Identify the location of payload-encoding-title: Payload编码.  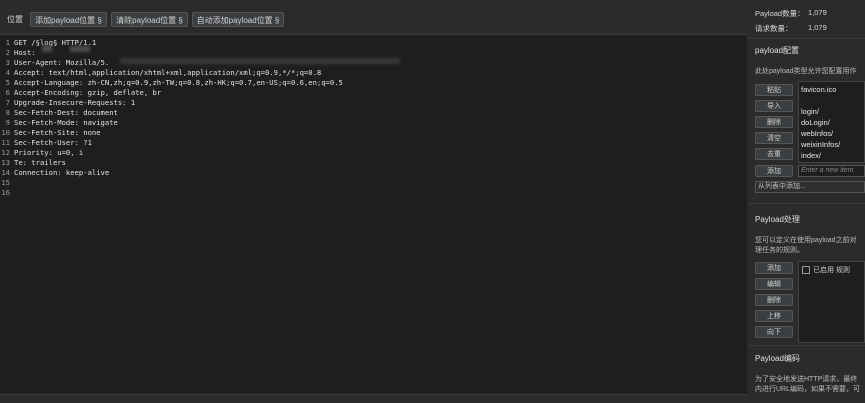
(777, 358).